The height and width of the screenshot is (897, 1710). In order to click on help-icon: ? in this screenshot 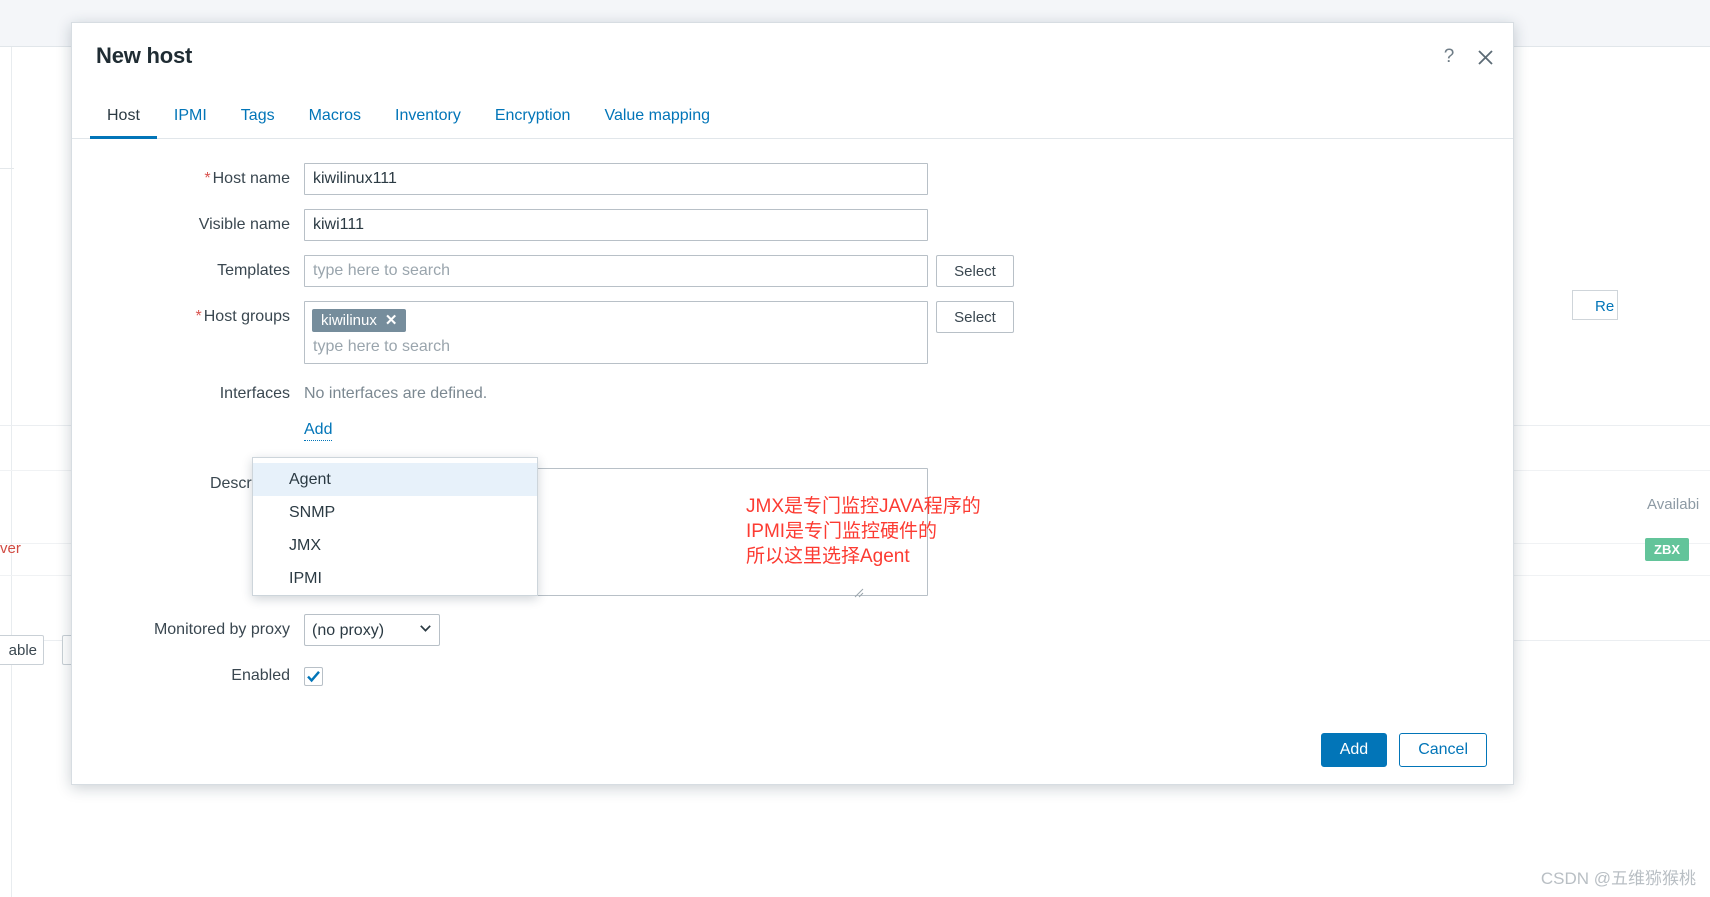, I will do `click(1449, 56)`.